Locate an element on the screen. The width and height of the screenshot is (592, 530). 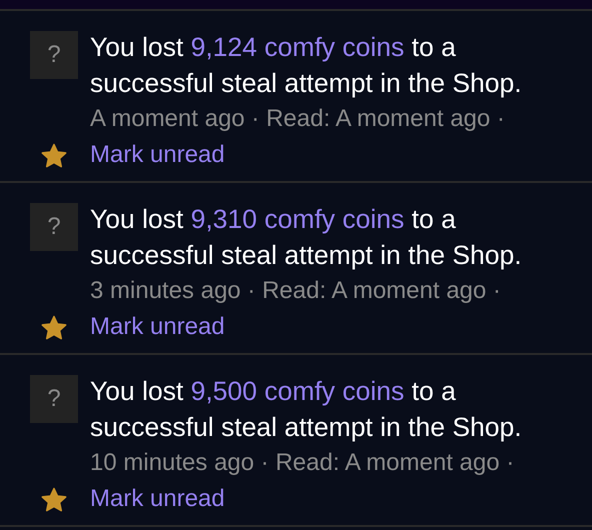
coins-link: 9,500 comfy coins is located at coordinates (297, 391).